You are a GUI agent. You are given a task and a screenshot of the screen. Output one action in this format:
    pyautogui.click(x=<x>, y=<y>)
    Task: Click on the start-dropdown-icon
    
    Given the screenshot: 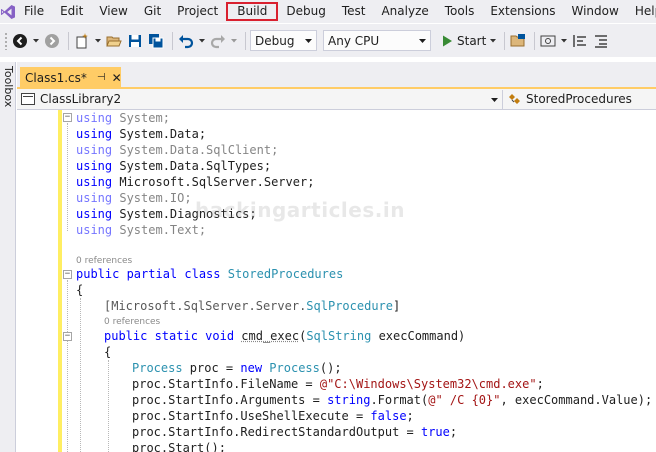 What is the action you would take?
    pyautogui.click(x=493, y=41)
    